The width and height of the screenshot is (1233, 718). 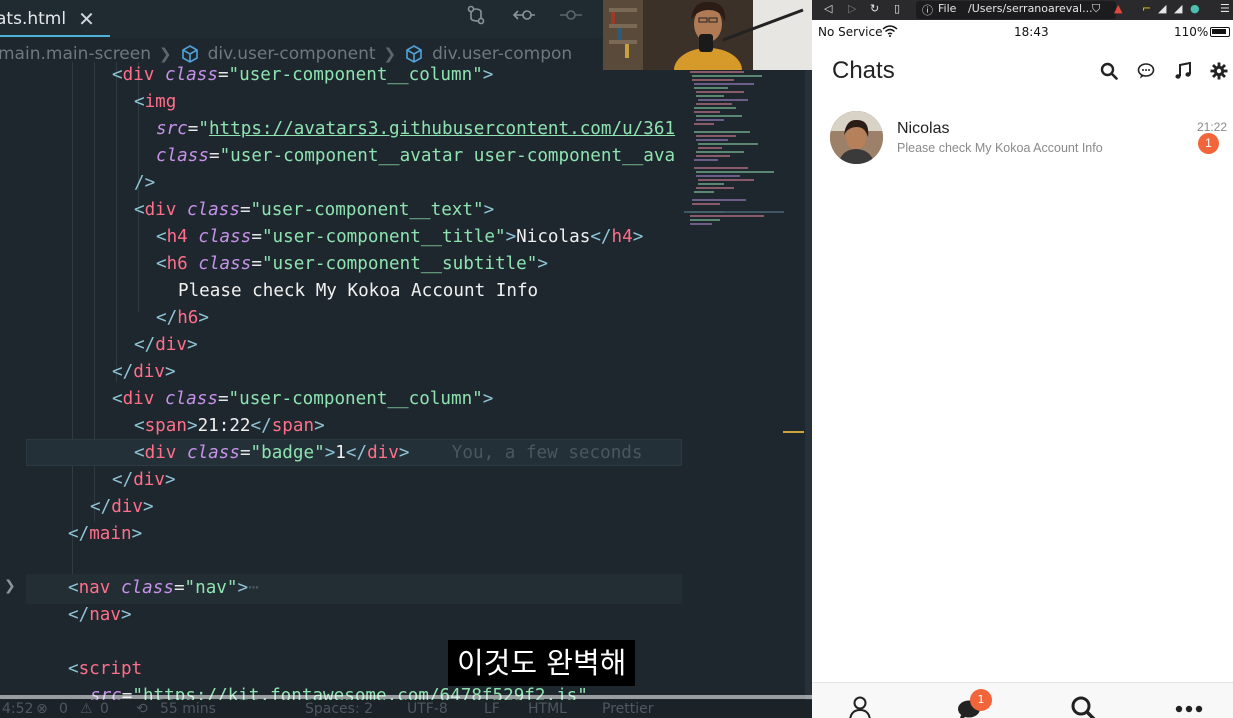 I want to click on code-line: <h6 class="user-component__subtitle">, so click(x=352, y=264).